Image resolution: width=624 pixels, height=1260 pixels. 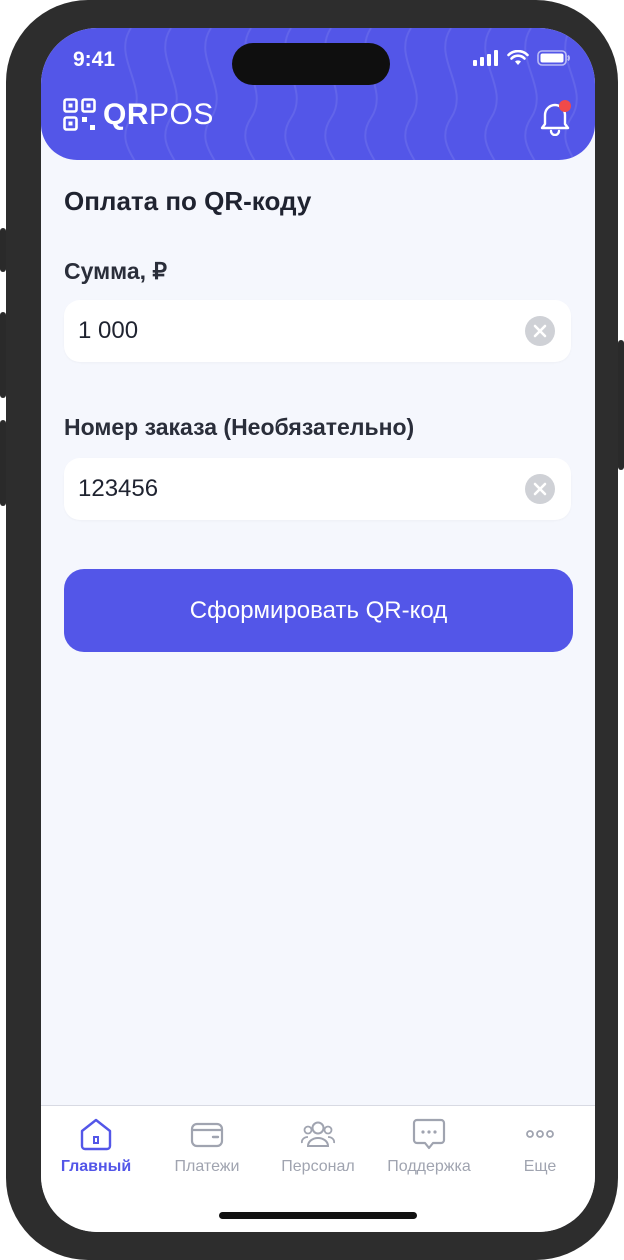 I want to click on signal-icon, so click(x=485, y=58).